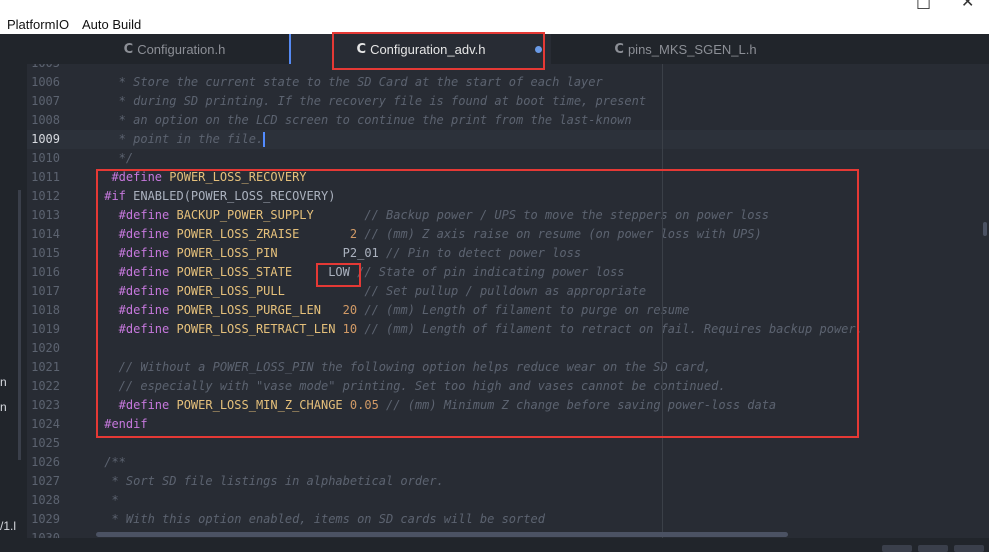 The width and height of the screenshot is (989, 552). What do you see at coordinates (45, 310) in the screenshot?
I see `line-number: 1018` at bounding box center [45, 310].